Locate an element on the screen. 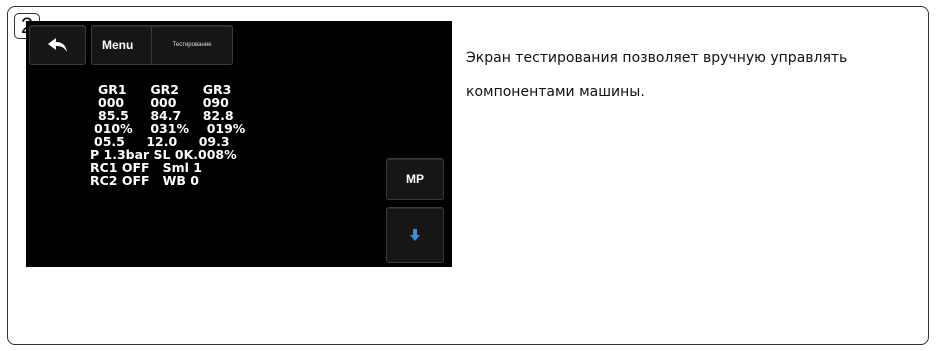 The width and height of the screenshot is (937, 351). arrow-down-icon is located at coordinates (415, 235).